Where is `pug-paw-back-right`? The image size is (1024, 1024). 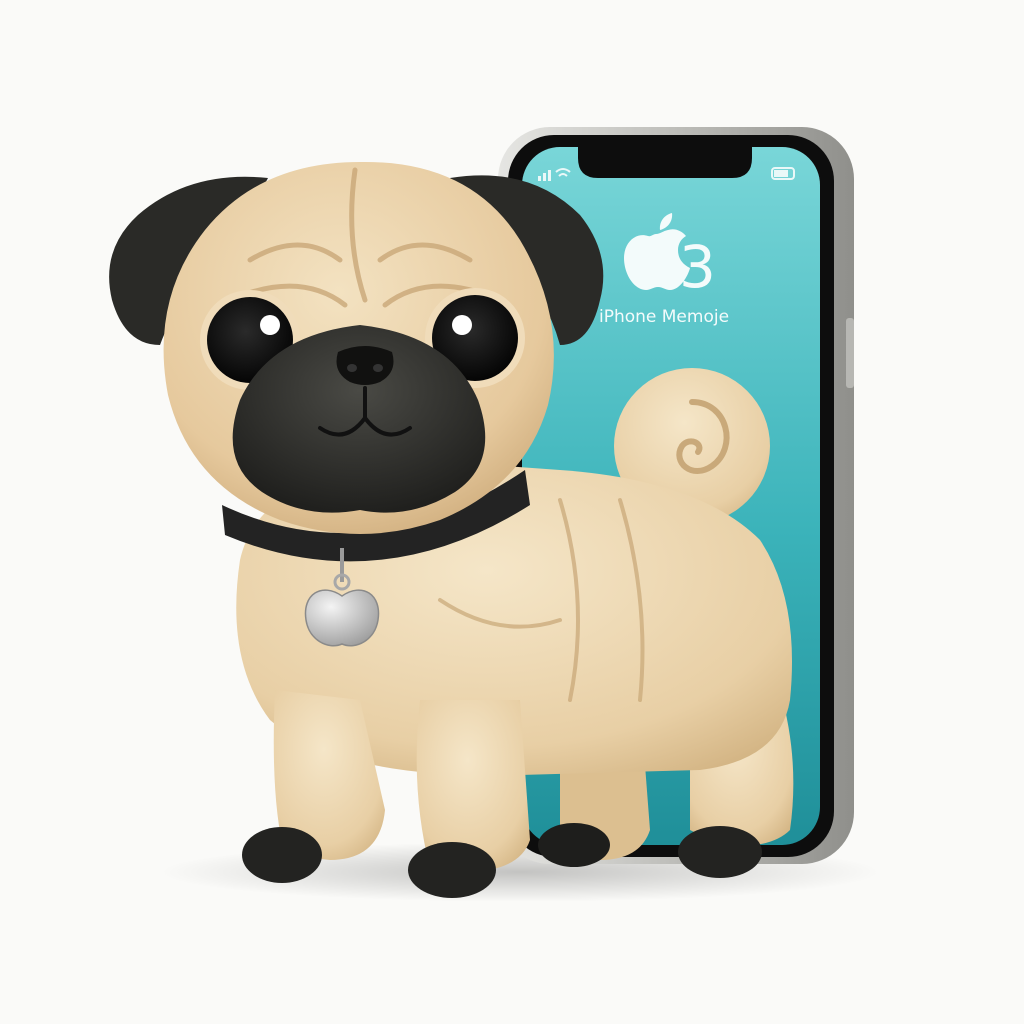
pug-paw-back-right is located at coordinates (720, 852).